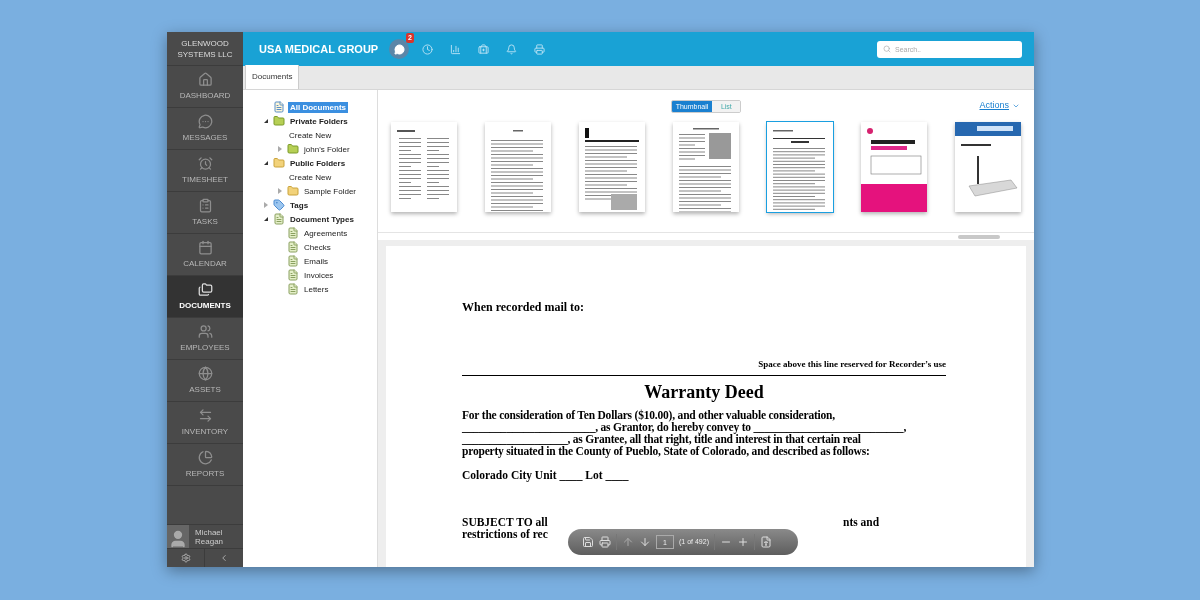 Image resolution: width=1200 pixels, height=600 pixels. I want to click on document-text: Colorado City Unit ____ Lot ____, so click(545, 474).